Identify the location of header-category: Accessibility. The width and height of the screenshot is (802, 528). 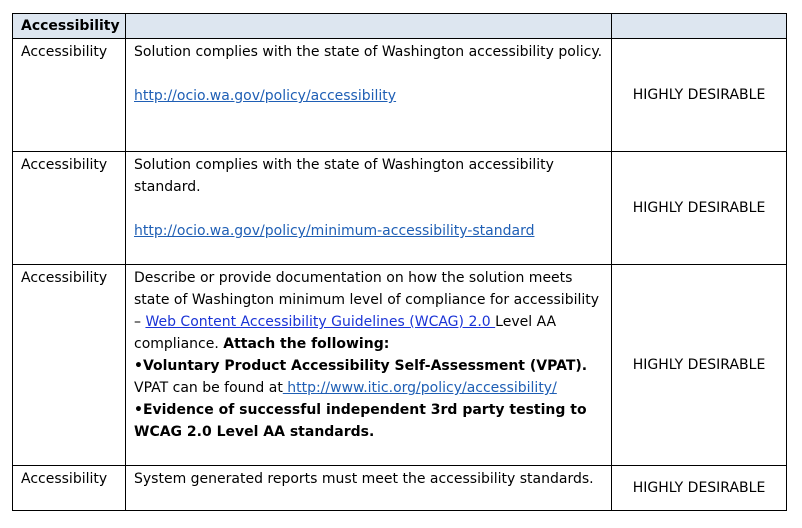
(69, 26).